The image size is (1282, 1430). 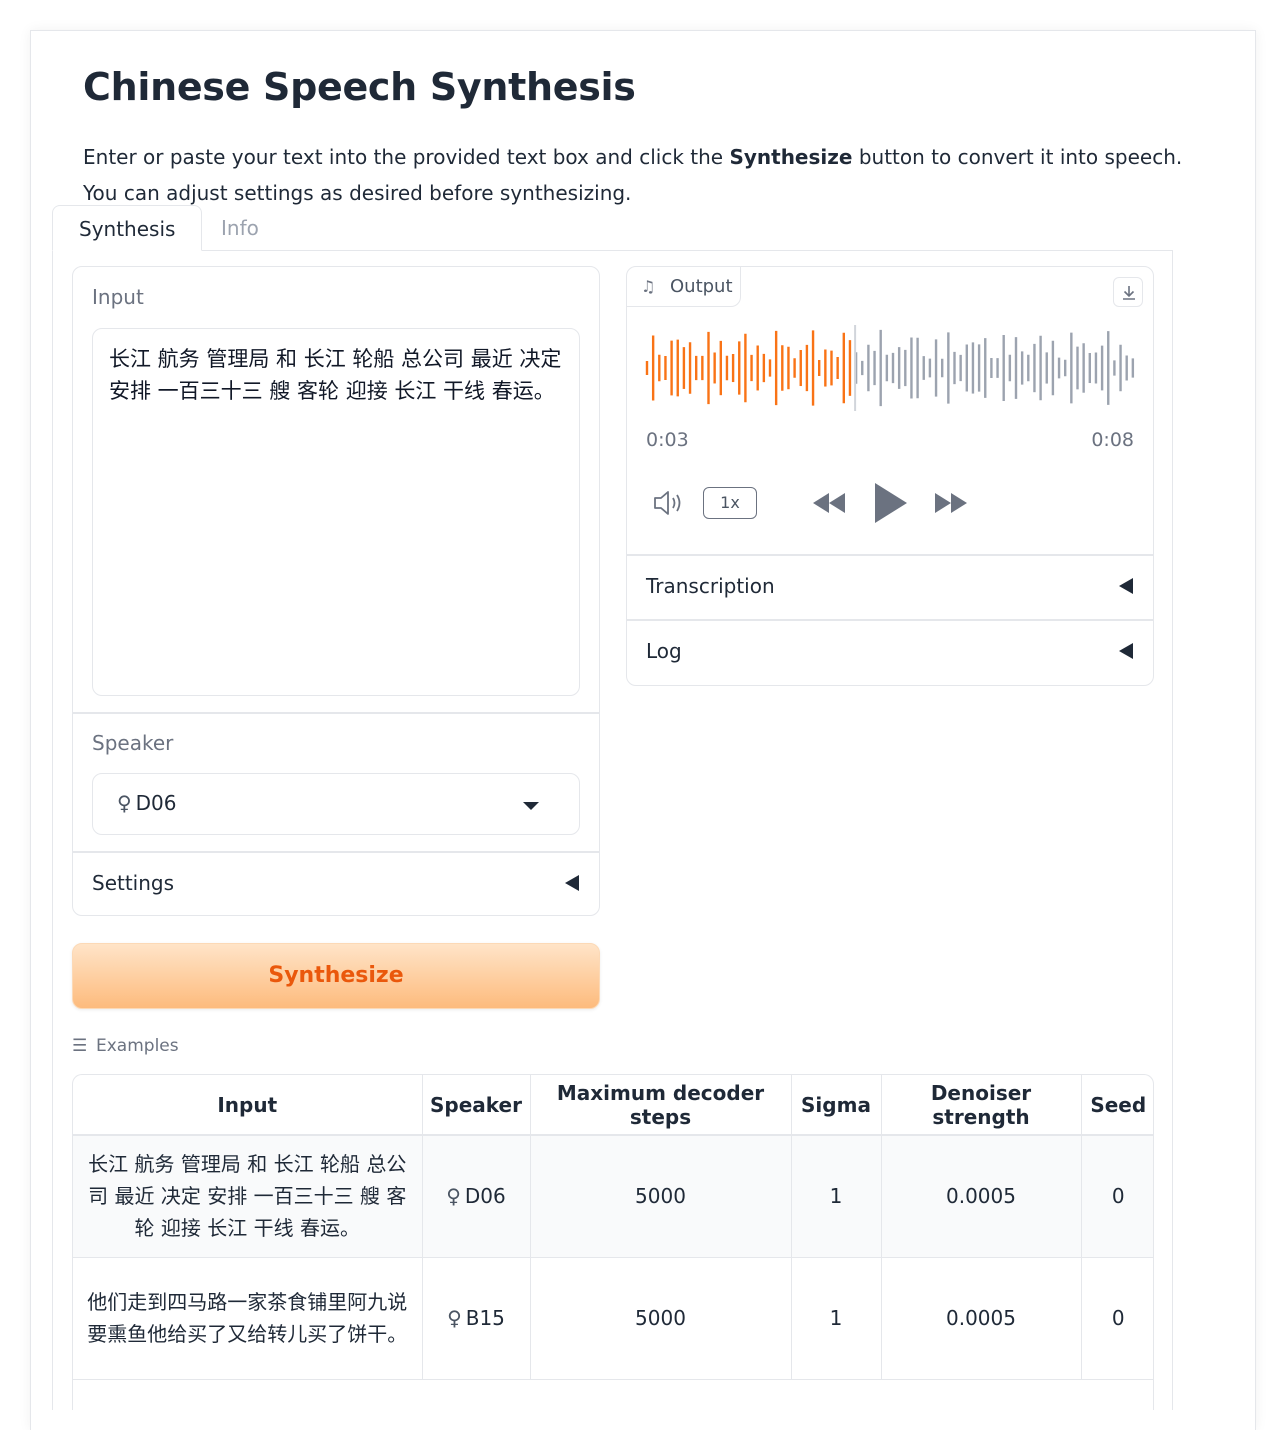 I want to click on fast-forward-icon, so click(x=951, y=503).